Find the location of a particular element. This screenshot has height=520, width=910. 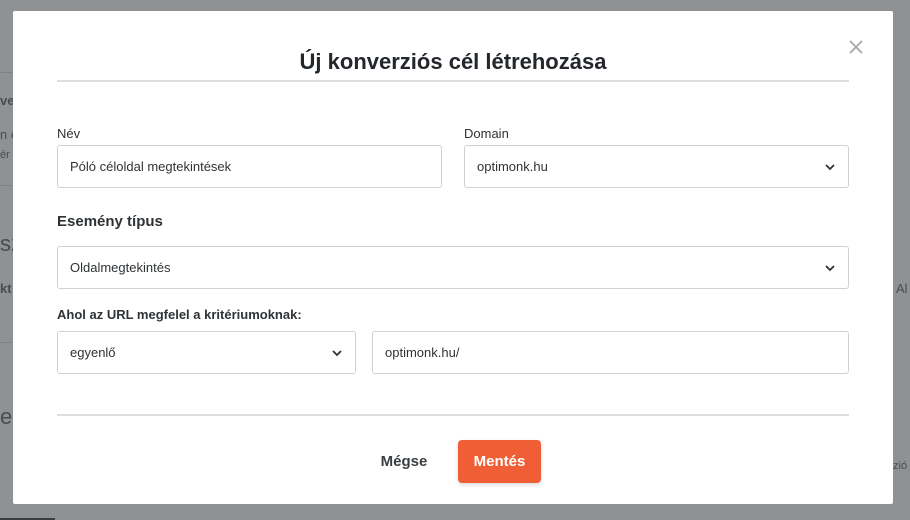

url-value-input: optimonk.hu/ is located at coordinates (610, 352).